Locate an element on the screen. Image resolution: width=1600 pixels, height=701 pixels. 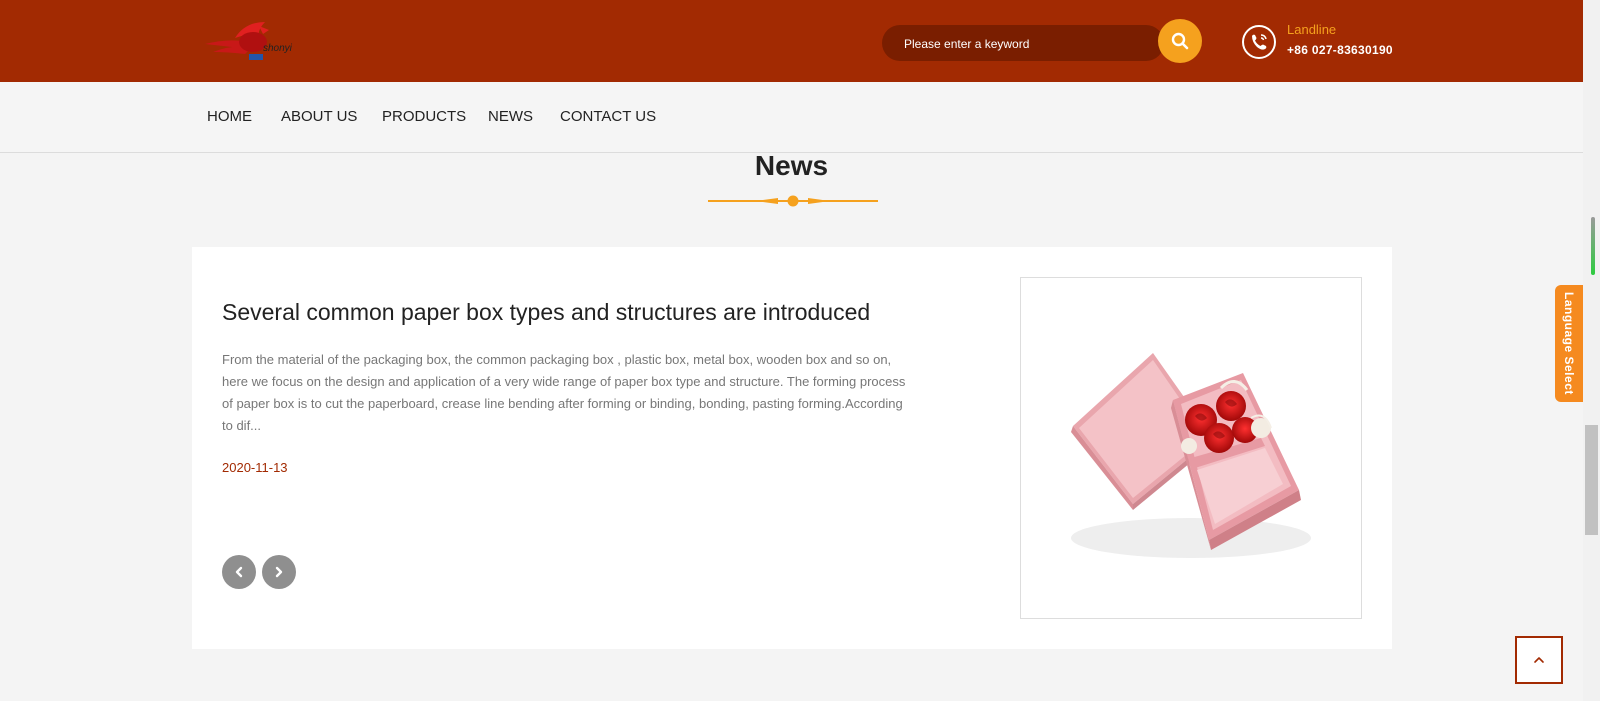
svg-text: shonyi is located at coordinates (278, 48).